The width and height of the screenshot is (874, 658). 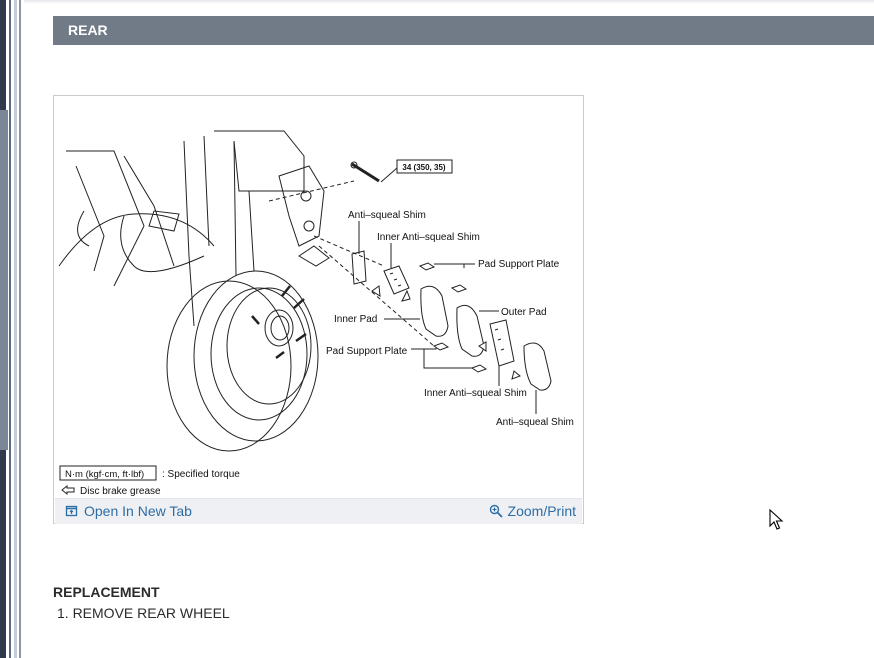 I want to click on open-new-tab-icon, so click(x=72, y=511).